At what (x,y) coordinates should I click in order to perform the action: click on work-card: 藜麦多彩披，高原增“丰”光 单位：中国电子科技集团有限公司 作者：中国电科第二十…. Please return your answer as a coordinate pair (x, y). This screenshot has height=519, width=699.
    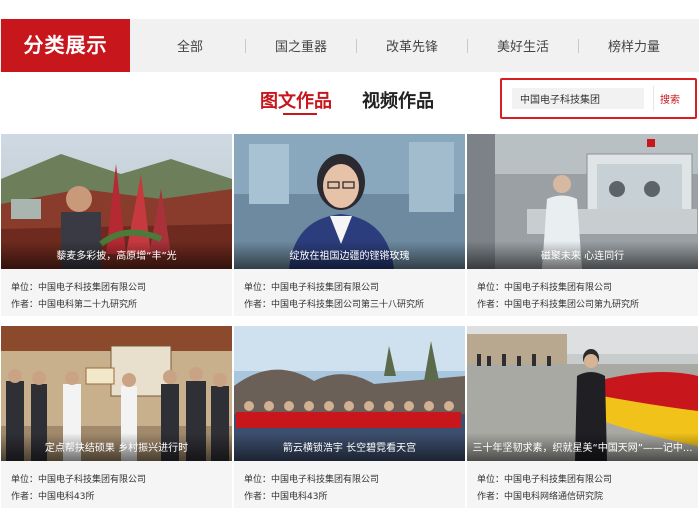
    Looking at the image, I should click on (116, 225).